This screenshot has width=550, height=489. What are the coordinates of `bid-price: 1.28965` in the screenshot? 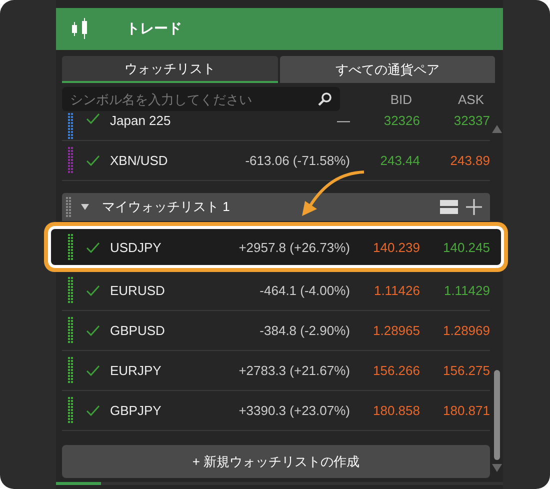 It's located at (396, 330).